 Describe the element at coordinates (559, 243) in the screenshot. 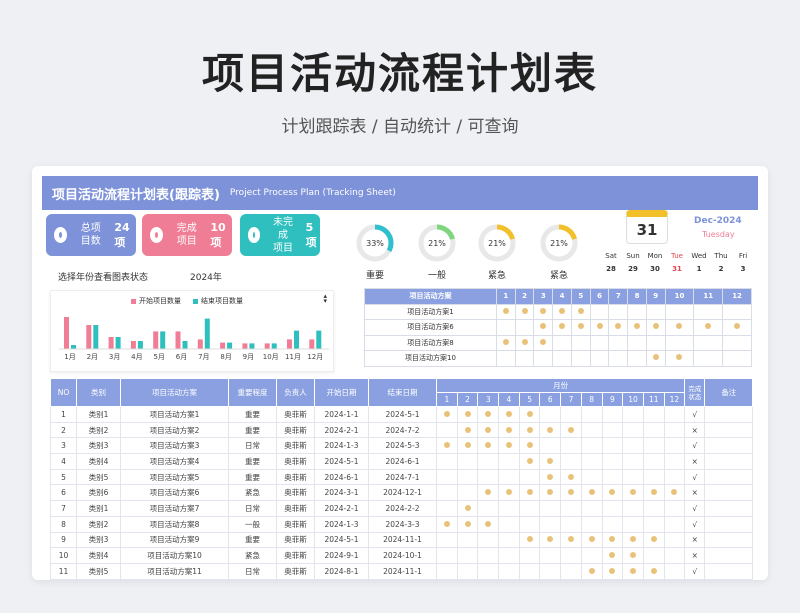

I see `donut-pct: 21%` at that location.